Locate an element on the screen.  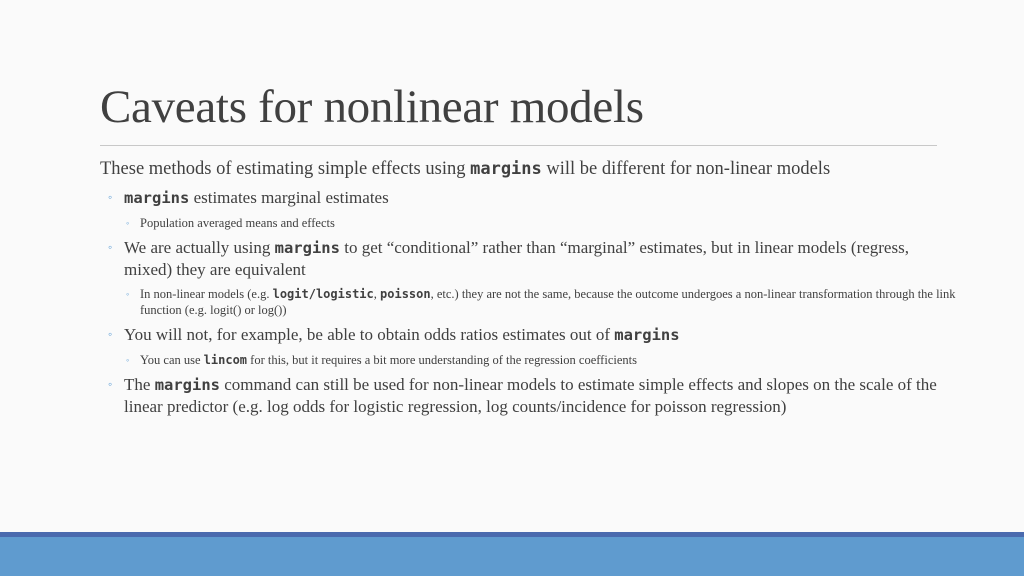
title-divider is located at coordinates (518, 145).